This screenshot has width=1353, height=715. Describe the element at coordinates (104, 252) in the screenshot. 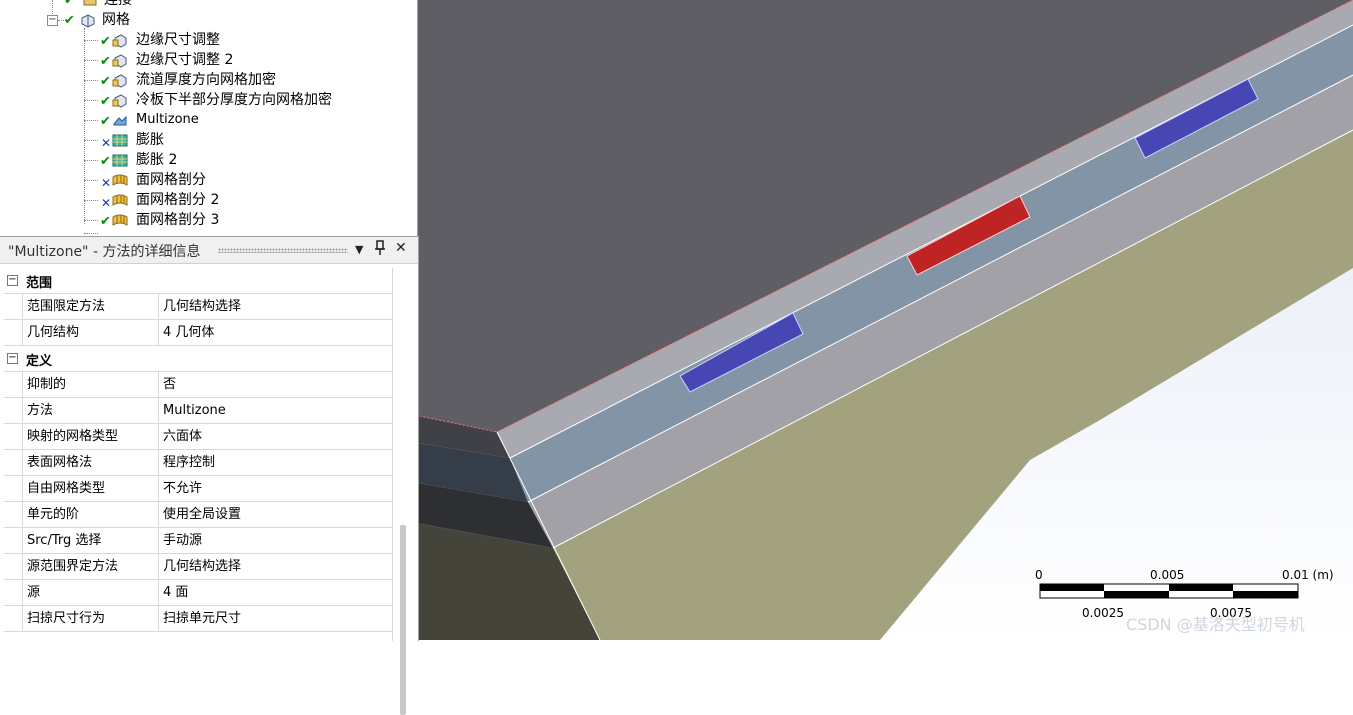

I see `details-title: "Multizone" - 方法的详细信息` at that location.